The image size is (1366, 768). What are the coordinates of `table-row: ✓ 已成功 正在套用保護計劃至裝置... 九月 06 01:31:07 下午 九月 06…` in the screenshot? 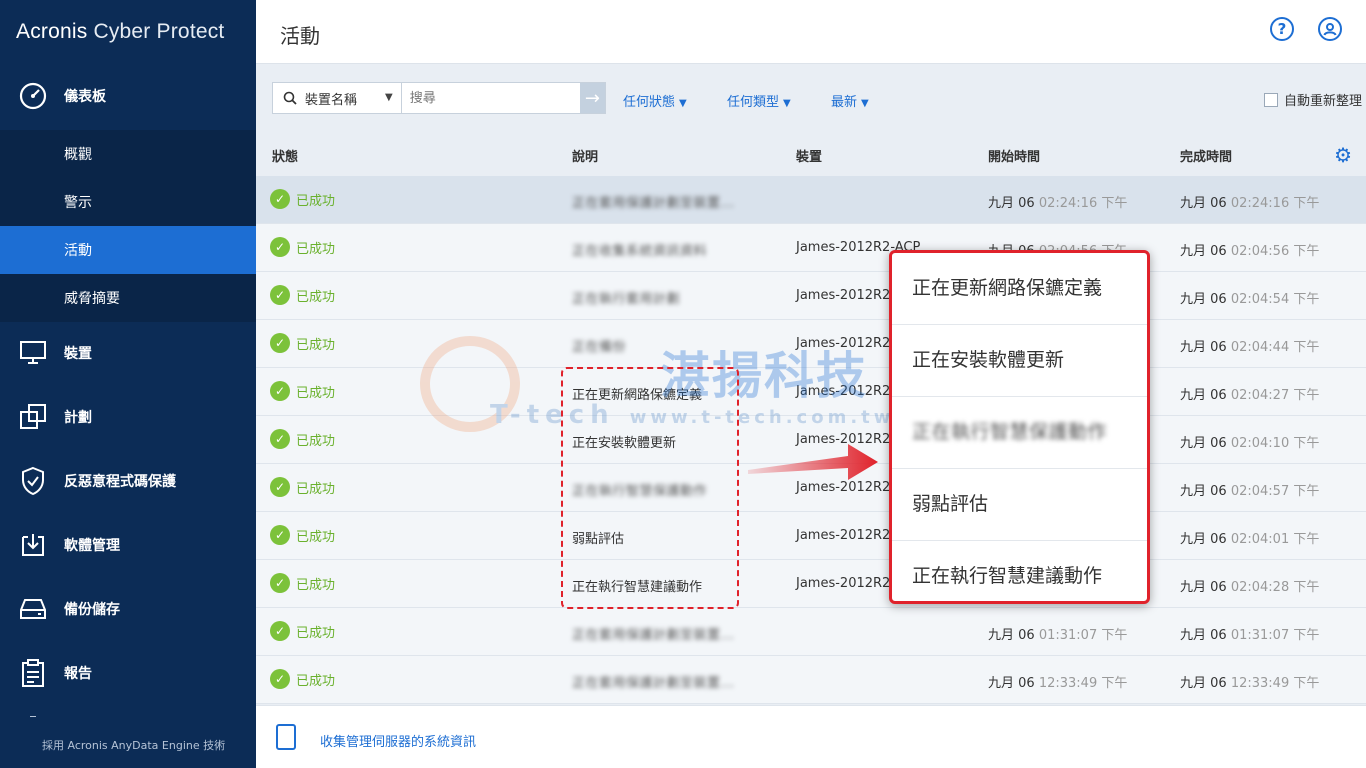 It's located at (811, 632).